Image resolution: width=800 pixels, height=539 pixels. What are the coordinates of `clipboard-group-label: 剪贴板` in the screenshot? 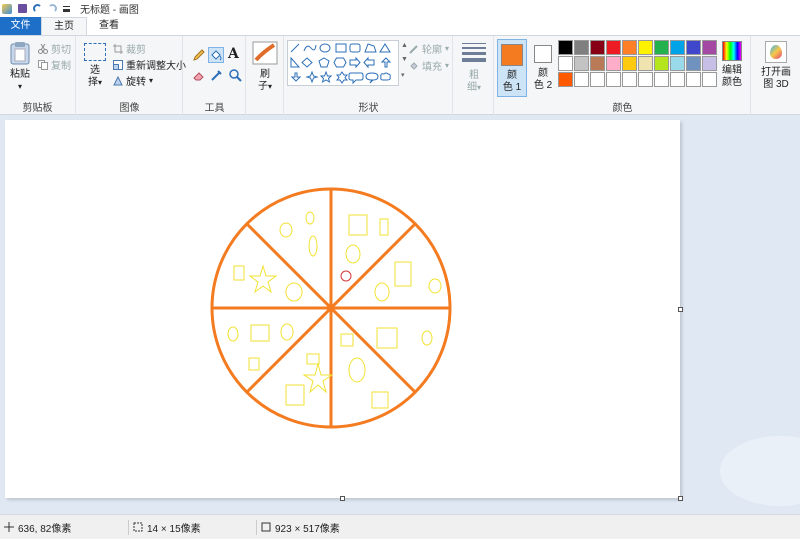 It's located at (37, 108).